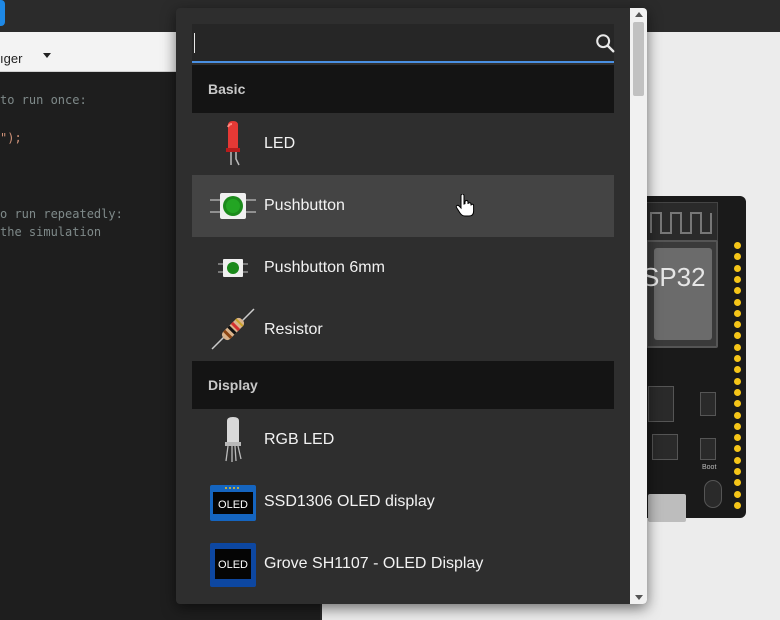  I want to click on item-label: Grove SH1107 - OLED Display, so click(374, 563).